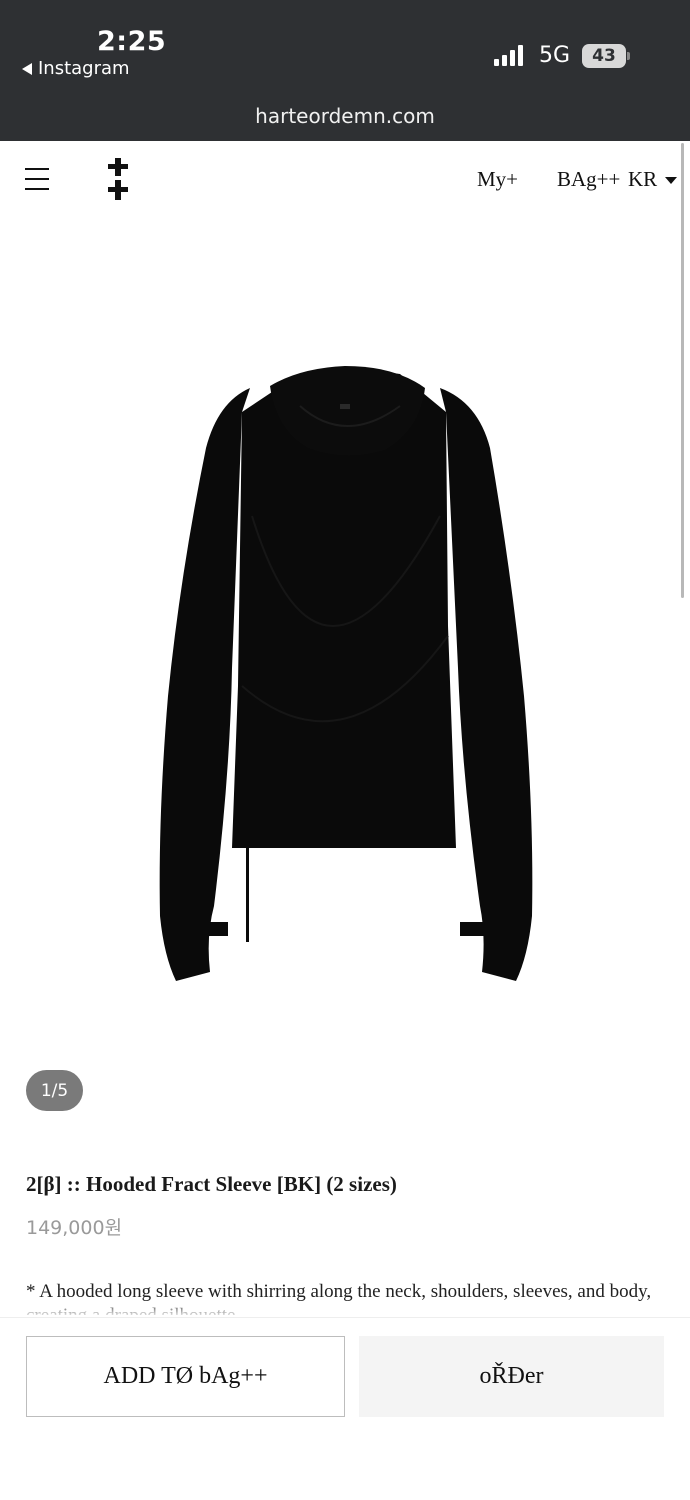 Image resolution: width=690 pixels, height=1500 pixels. What do you see at coordinates (345, 178) in the screenshot?
I see `site-header: My+ BAg++ KR` at bounding box center [345, 178].